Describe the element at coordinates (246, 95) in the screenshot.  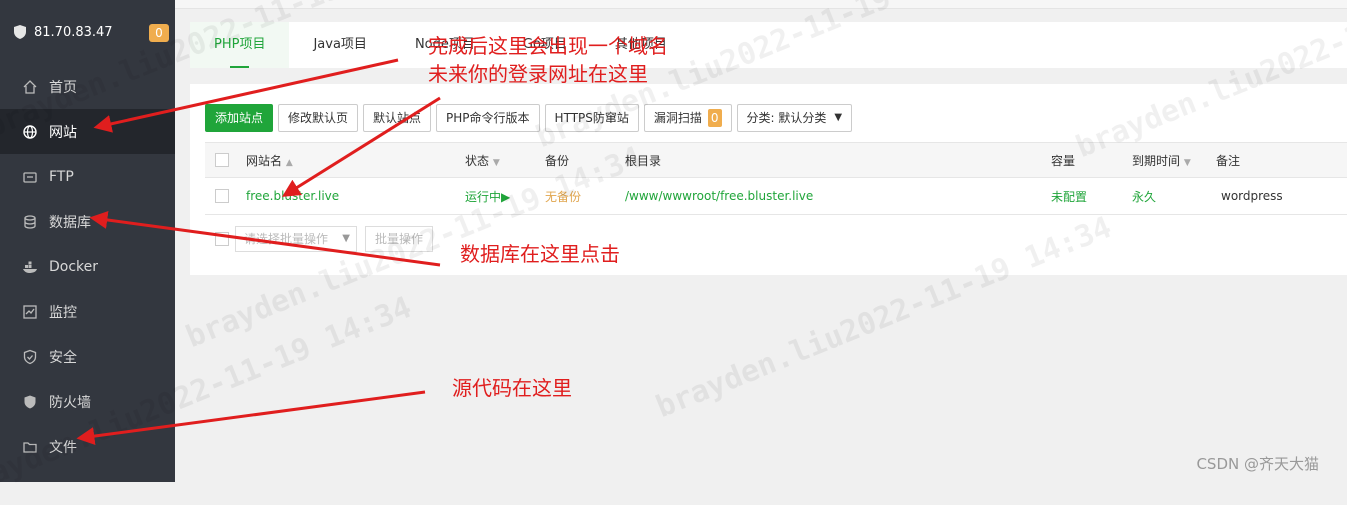
I see `arrow-to-website` at that location.